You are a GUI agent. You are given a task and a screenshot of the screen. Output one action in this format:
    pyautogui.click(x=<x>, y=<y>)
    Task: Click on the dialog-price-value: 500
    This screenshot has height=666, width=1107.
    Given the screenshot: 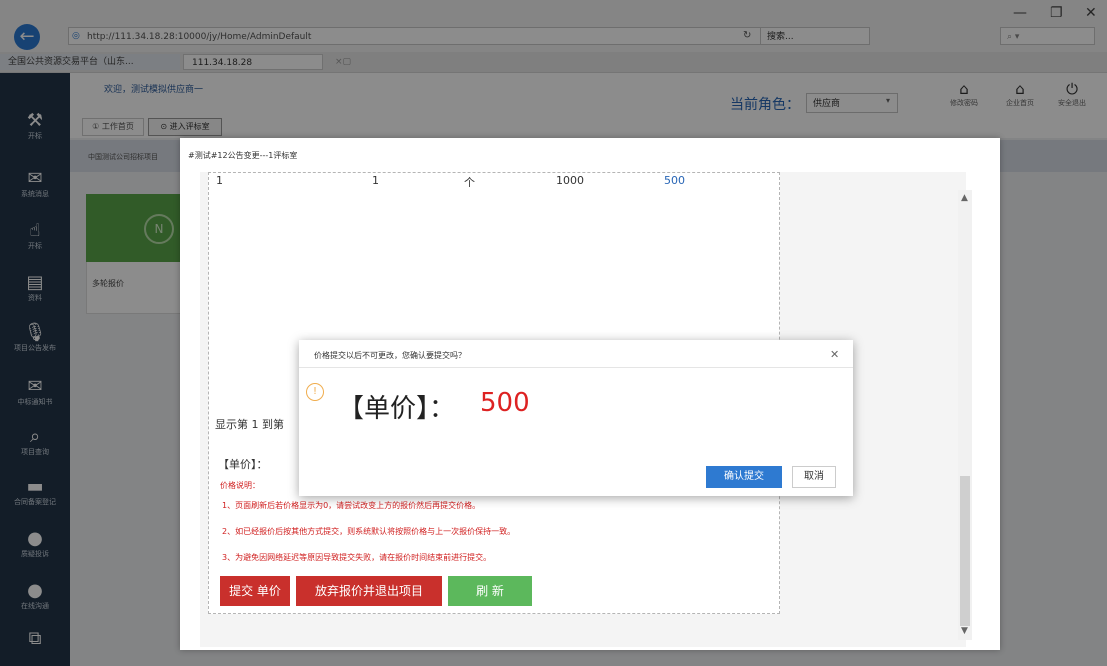 What is the action you would take?
    pyautogui.click(x=505, y=403)
    